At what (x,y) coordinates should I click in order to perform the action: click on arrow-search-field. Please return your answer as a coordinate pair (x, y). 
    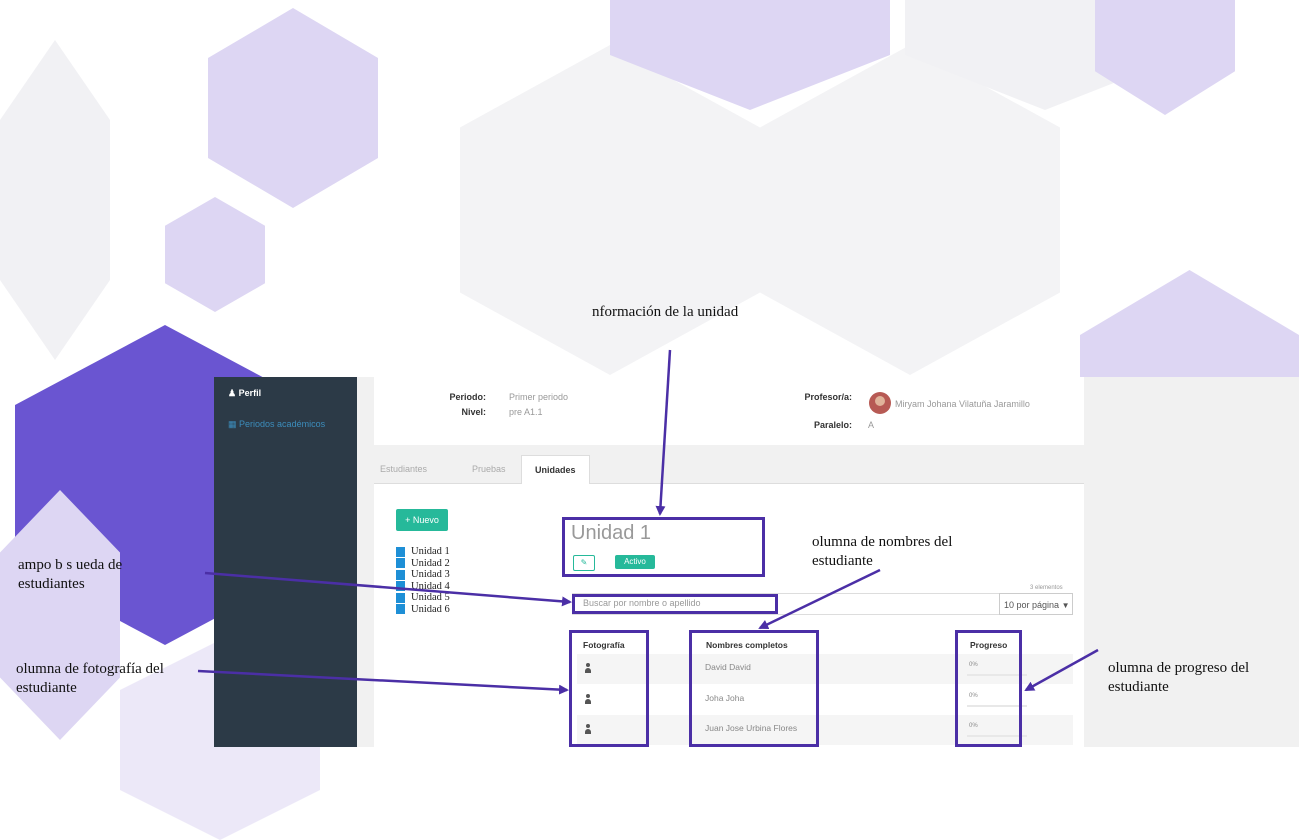
    Looking at the image, I should click on (388, 589).